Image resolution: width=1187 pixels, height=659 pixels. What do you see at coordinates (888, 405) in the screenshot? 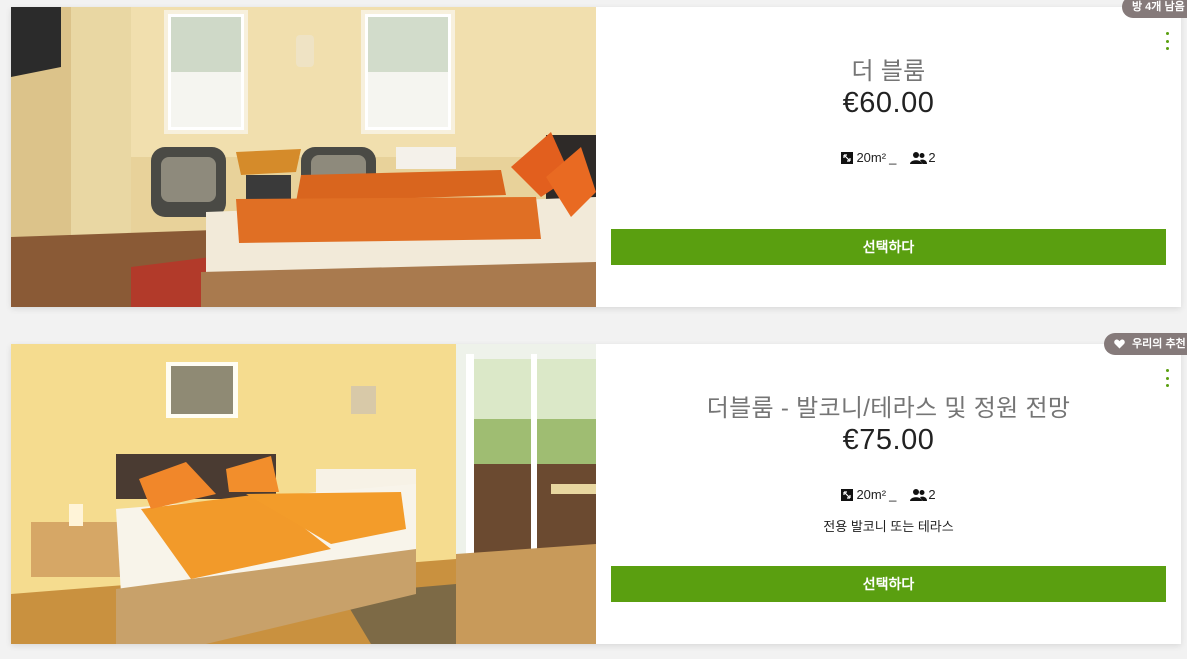
I see `room-title: 더블룸 - 발코니/테라스 및 정원 전망` at bounding box center [888, 405].